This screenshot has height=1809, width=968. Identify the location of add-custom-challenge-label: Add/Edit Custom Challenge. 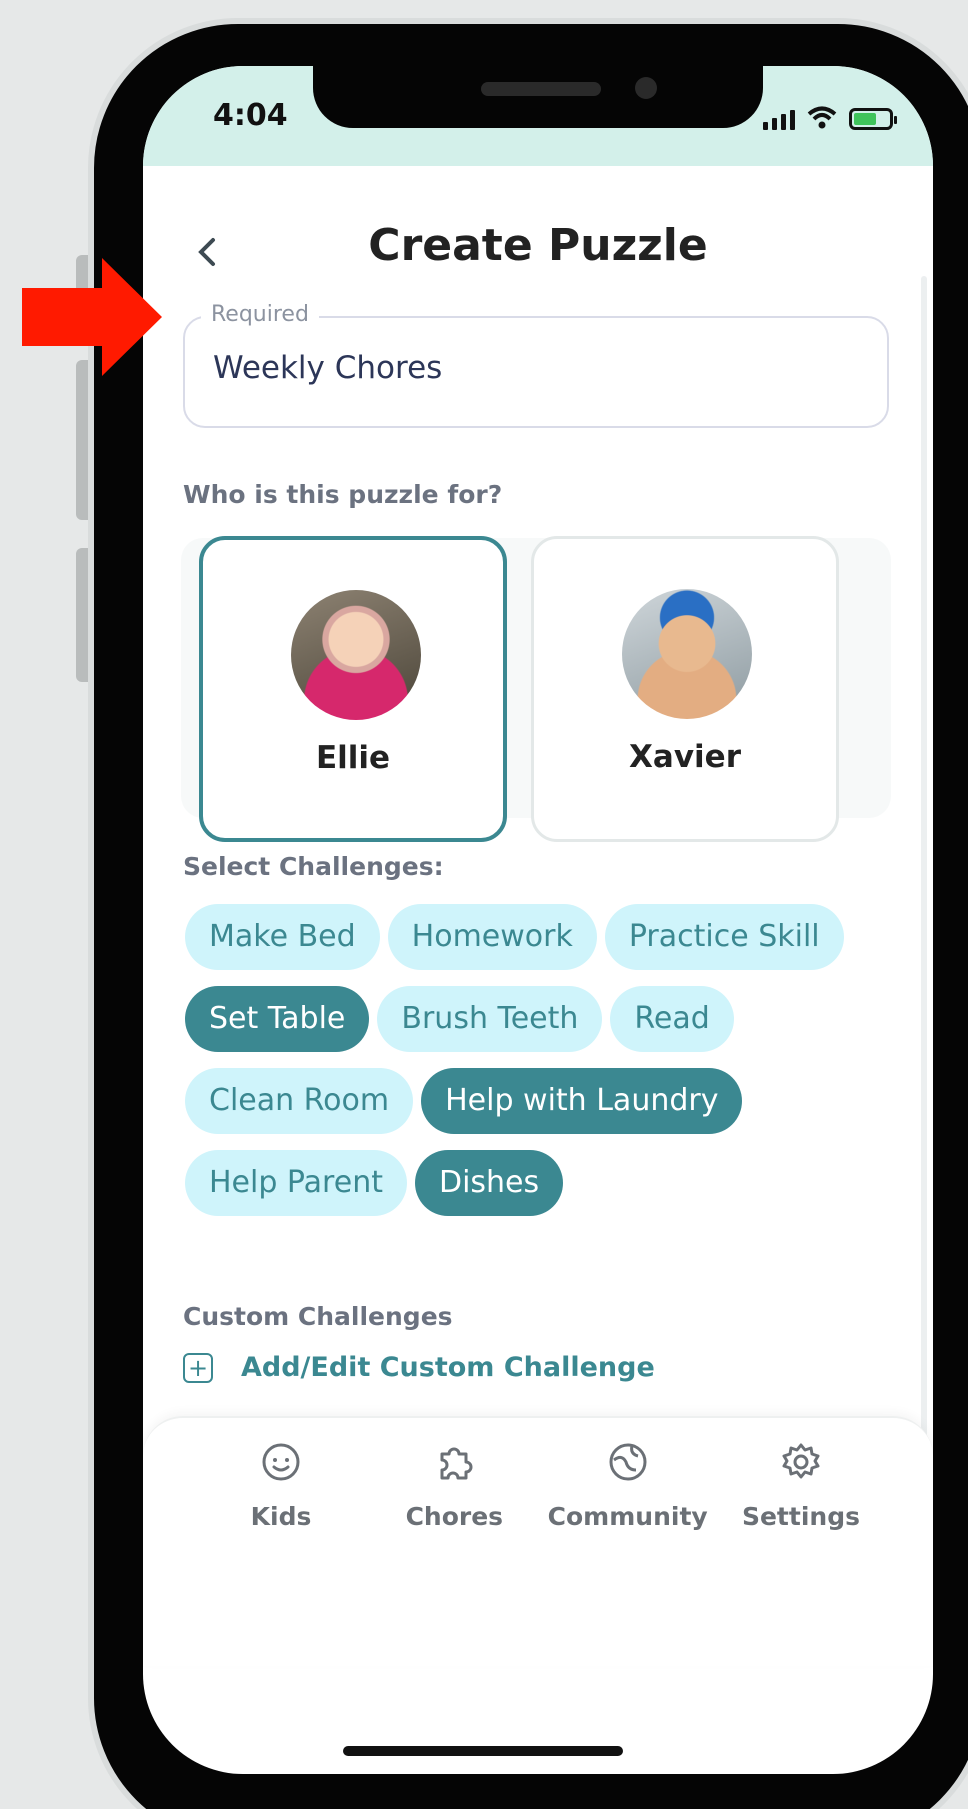
(448, 1367).